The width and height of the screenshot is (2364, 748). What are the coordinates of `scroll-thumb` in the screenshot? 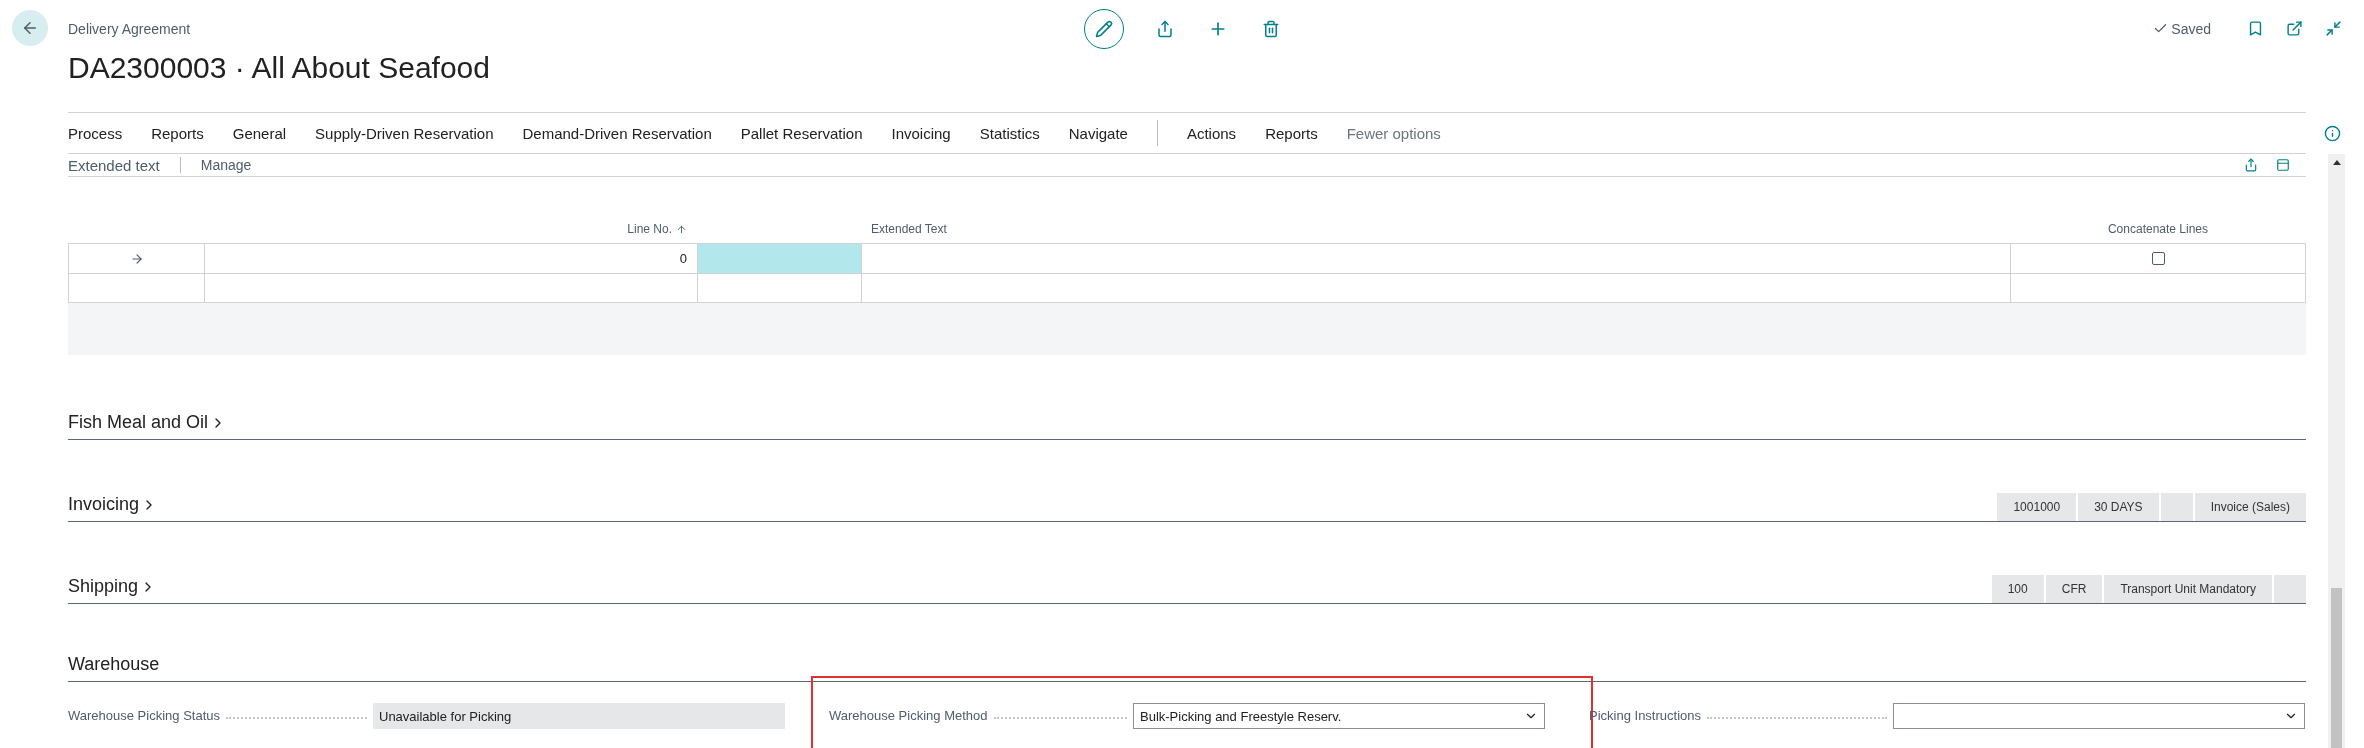 It's located at (2336, 668).